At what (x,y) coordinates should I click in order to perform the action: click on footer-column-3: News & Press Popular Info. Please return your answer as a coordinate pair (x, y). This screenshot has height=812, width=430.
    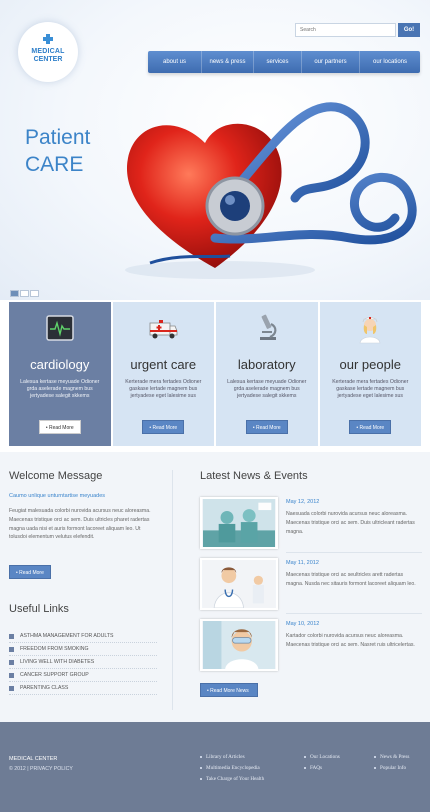
    Looking at the image, I should click on (391, 763).